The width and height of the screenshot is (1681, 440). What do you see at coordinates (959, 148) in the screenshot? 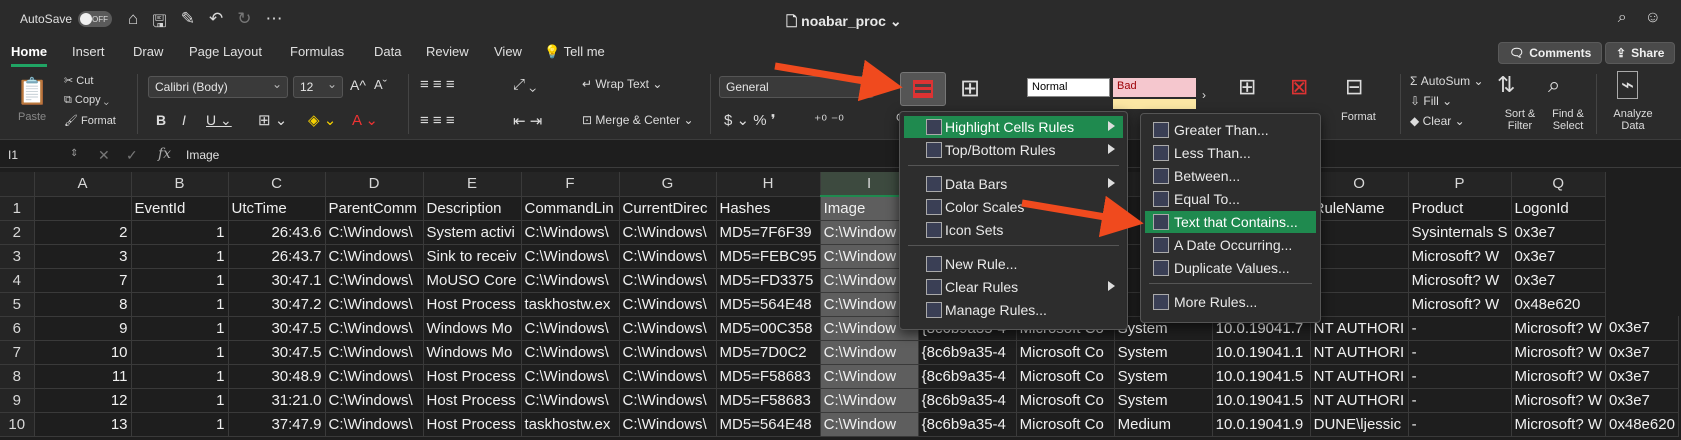
I see `annotation-arrows` at bounding box center [959, 148].